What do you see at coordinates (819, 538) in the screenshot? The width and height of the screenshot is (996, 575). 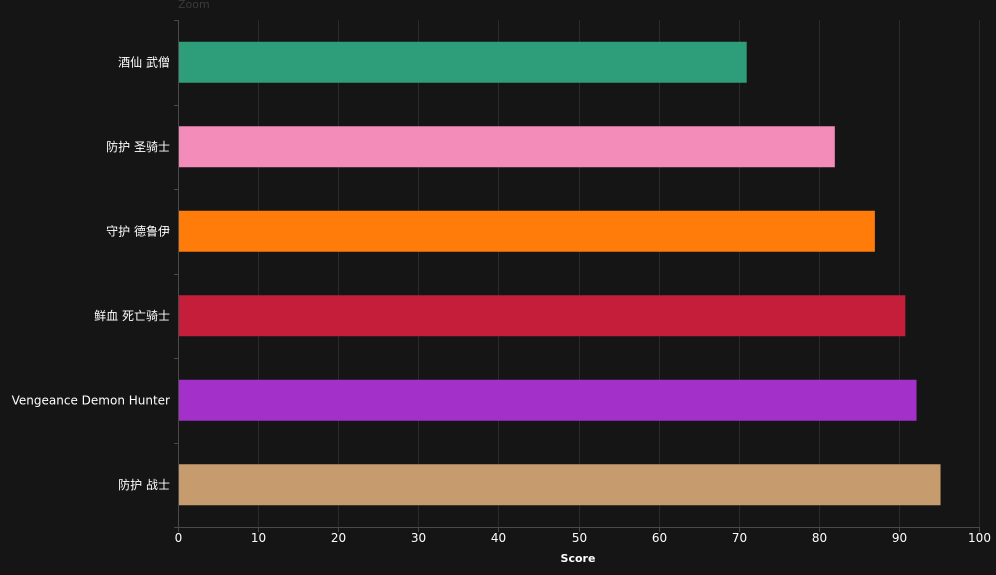 I see `x-tick-label: 80` at bounding box center [819, 538].